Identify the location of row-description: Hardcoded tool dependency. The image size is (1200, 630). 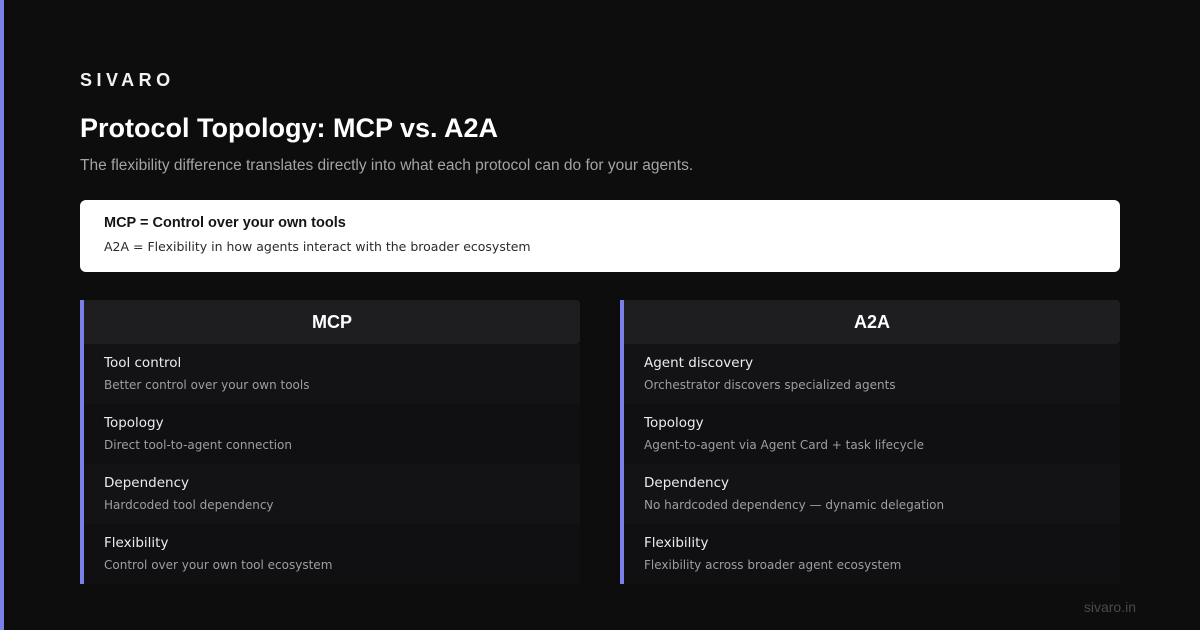
(189, 505).